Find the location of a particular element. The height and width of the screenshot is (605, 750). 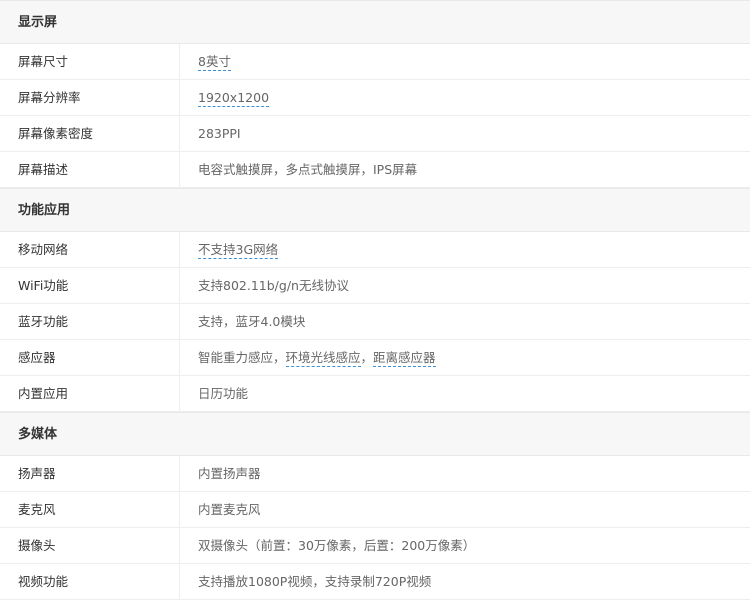

spec-row: 屏幕像素密度 283PPI is located at coordinates (375, 134).